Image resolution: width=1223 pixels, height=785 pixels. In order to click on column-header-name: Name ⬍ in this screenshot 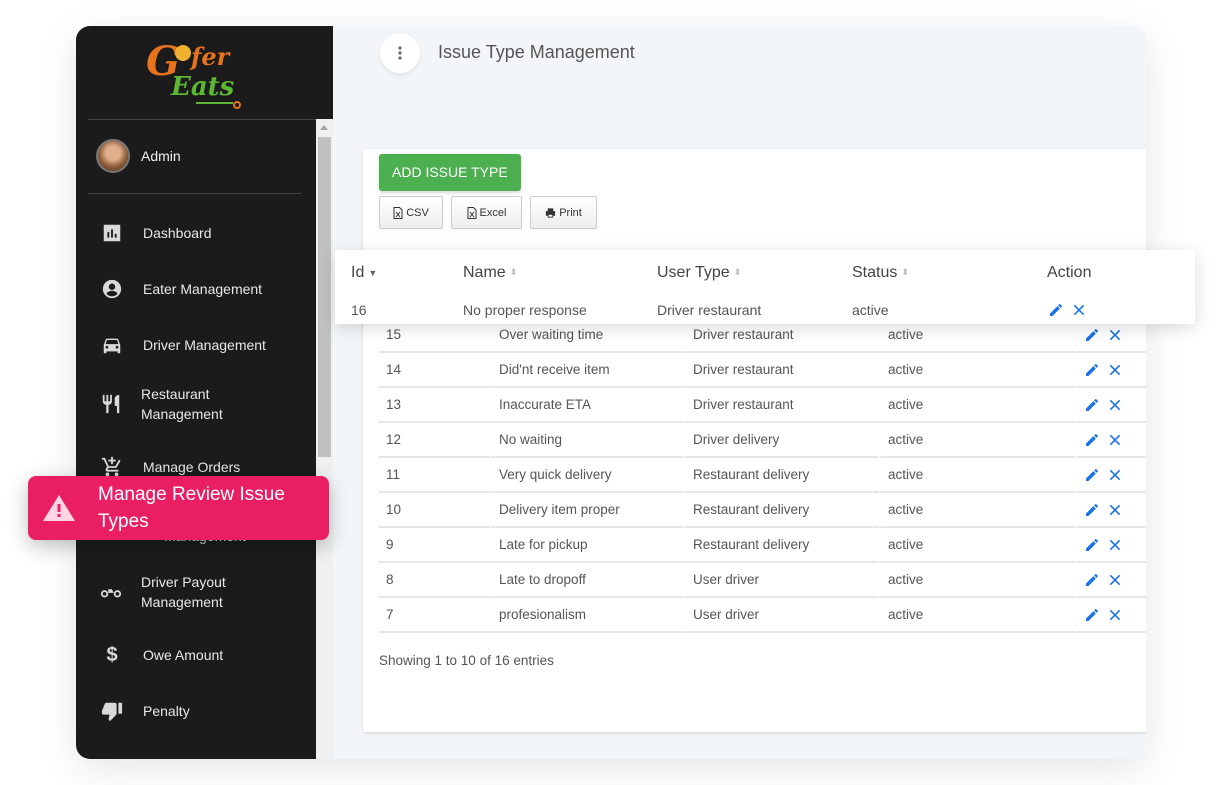, I will do `click(490, 273)`.